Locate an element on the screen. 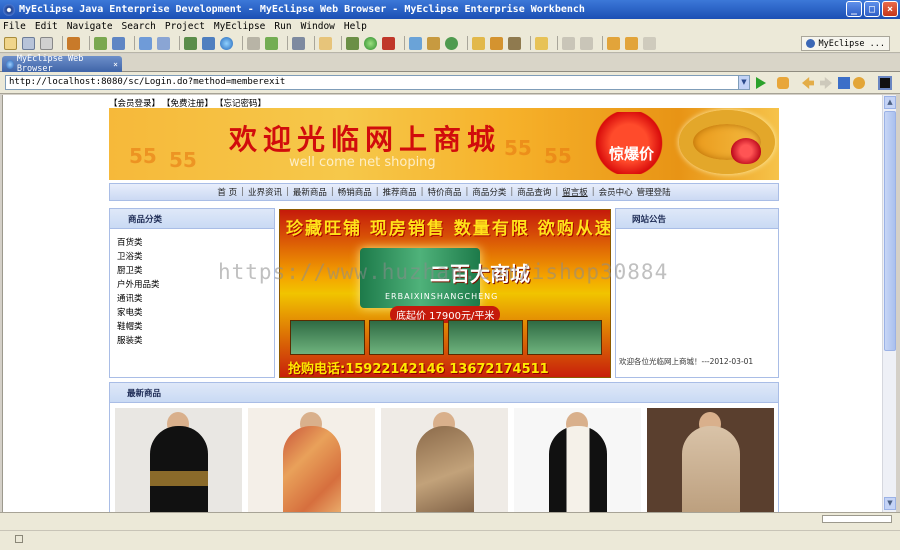  category-item: 家电类 is located at coordinates (138, 313).